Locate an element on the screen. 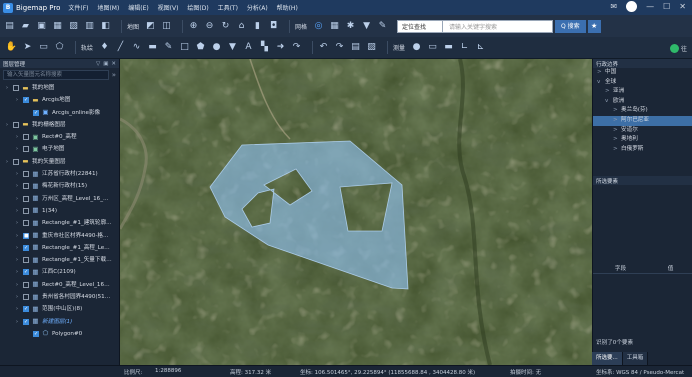 The width and height of the screenshot is (692, 377). layer-add-icon: ◫ is located at coordinates (166, 26).